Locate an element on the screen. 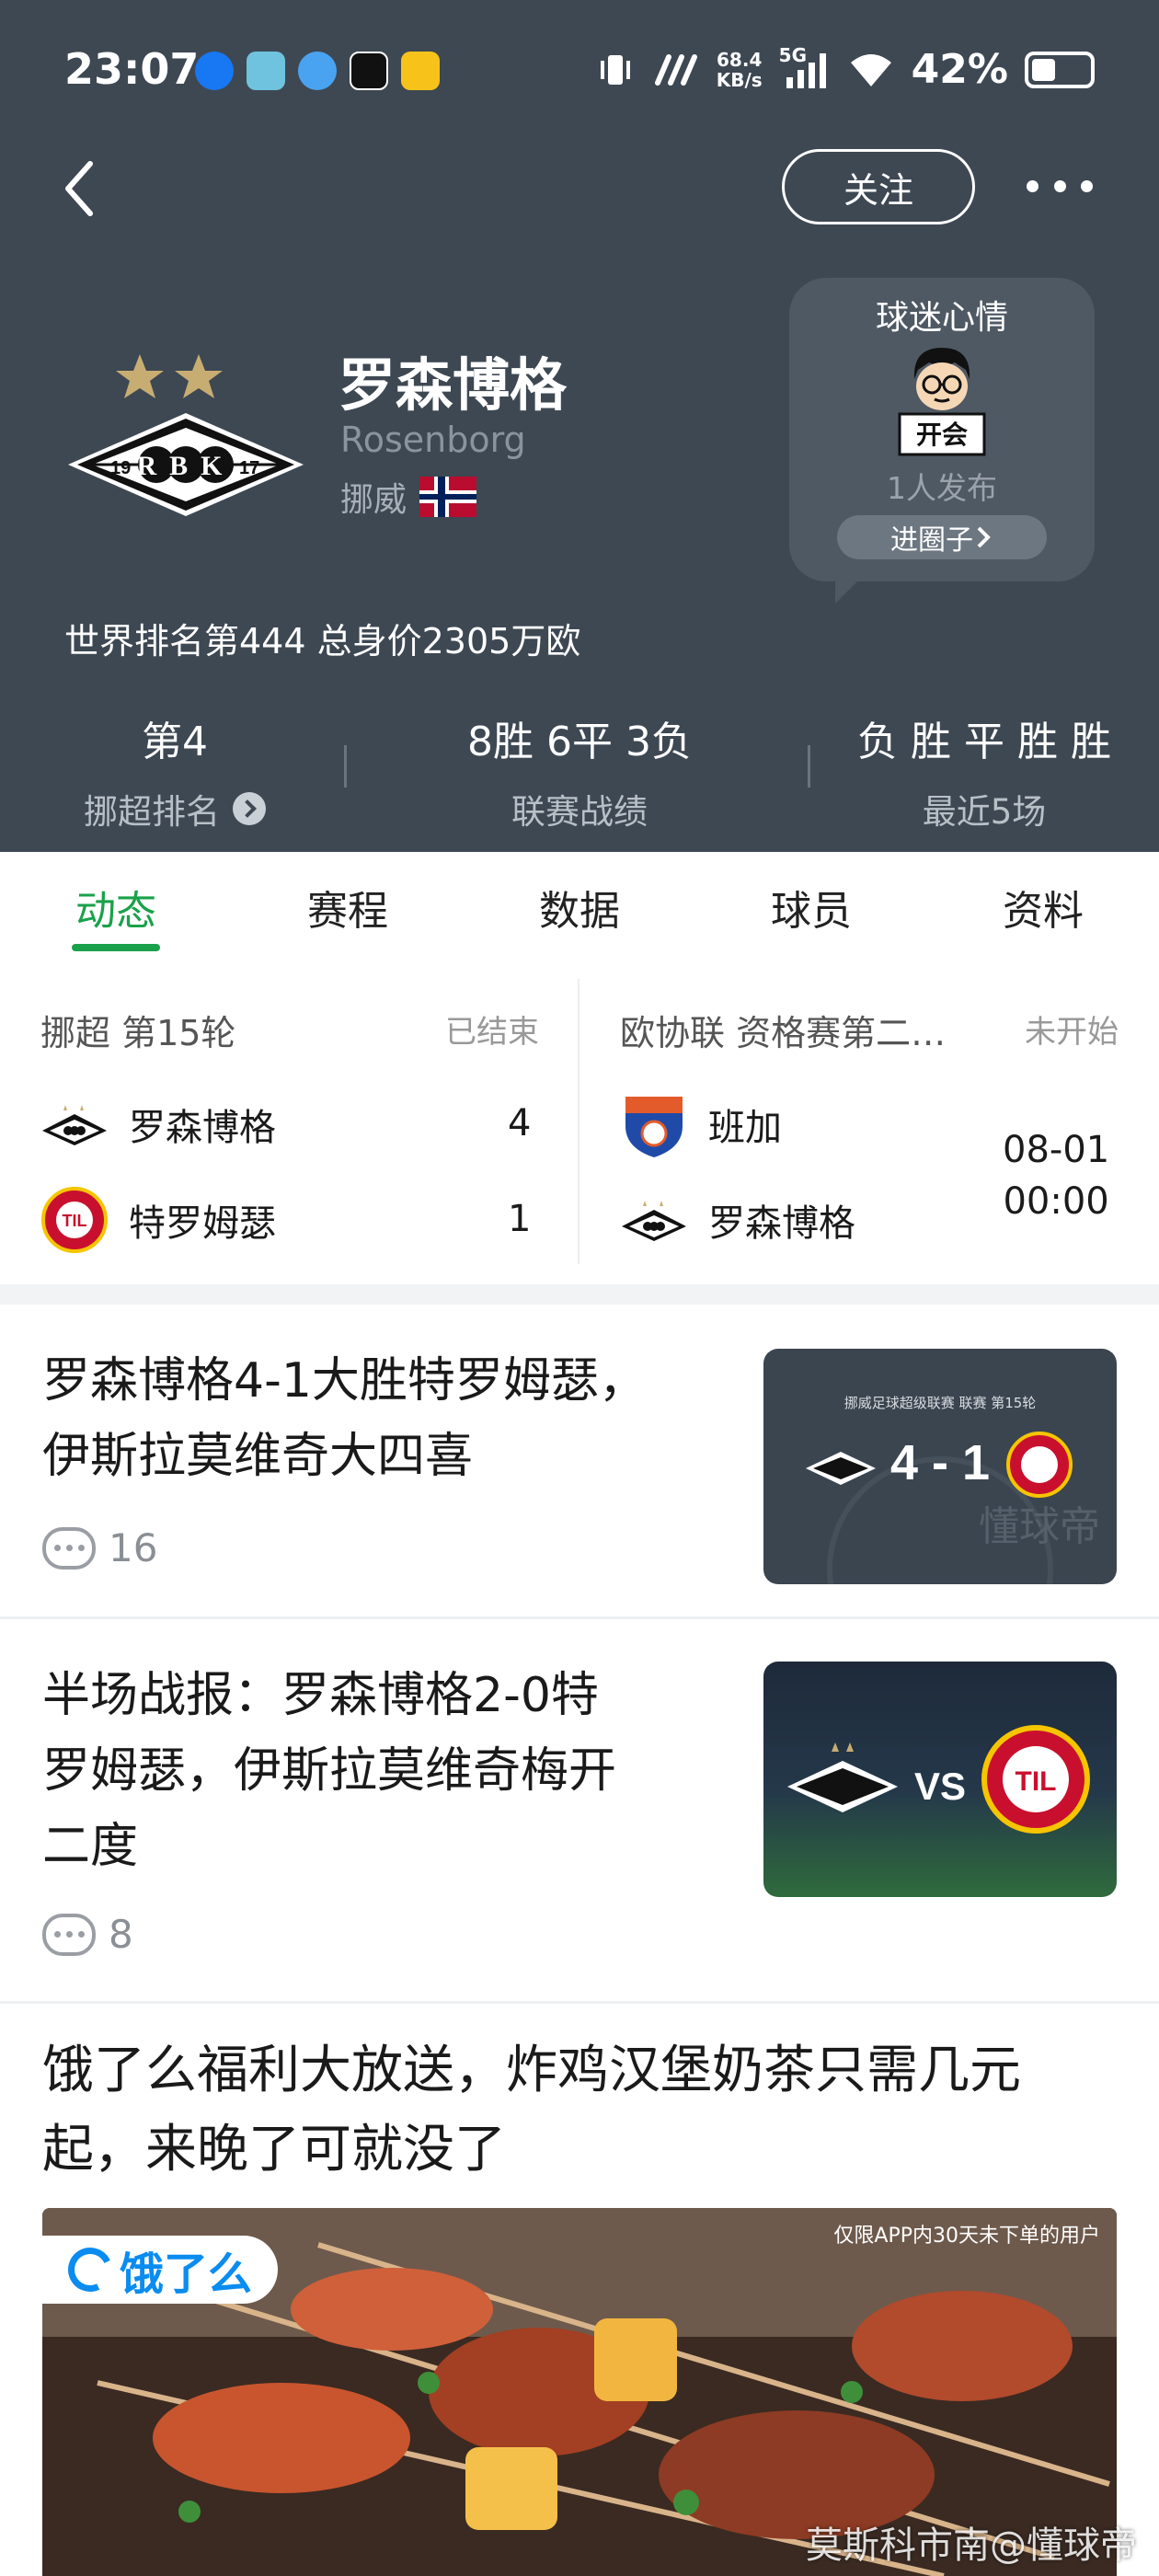 This screenshot has width=1159, height=2576. team-crest-logo: 19 17 RBK is located at coordinates (186, 435).